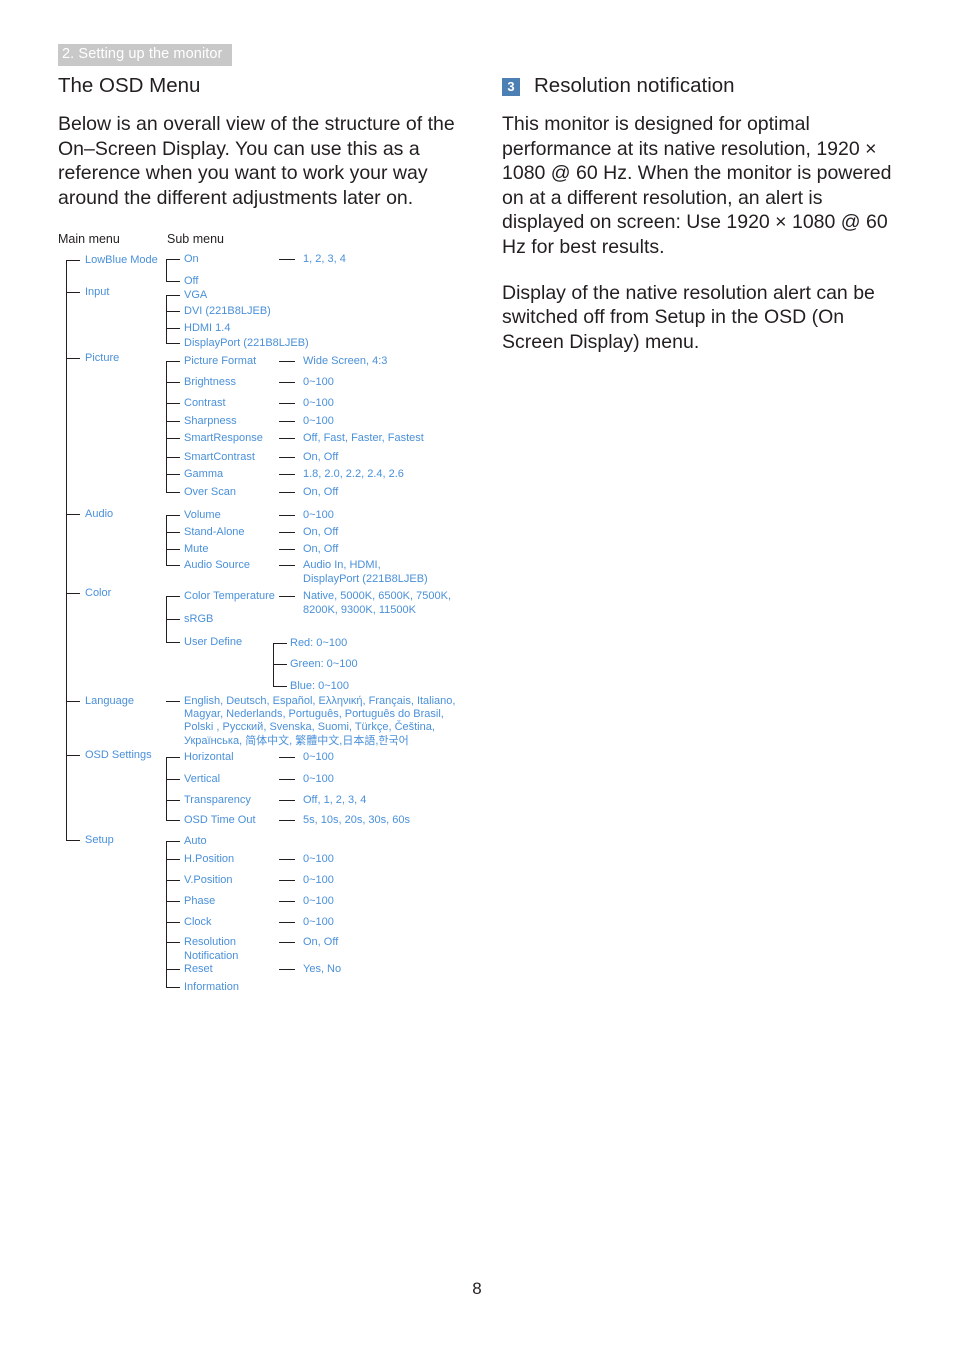 This screenshot has width=954, height=1354. Describe the element at coordinates (209, 757) in the screenshot. I see `tree-sub-item-21: Horizontal` at that location.